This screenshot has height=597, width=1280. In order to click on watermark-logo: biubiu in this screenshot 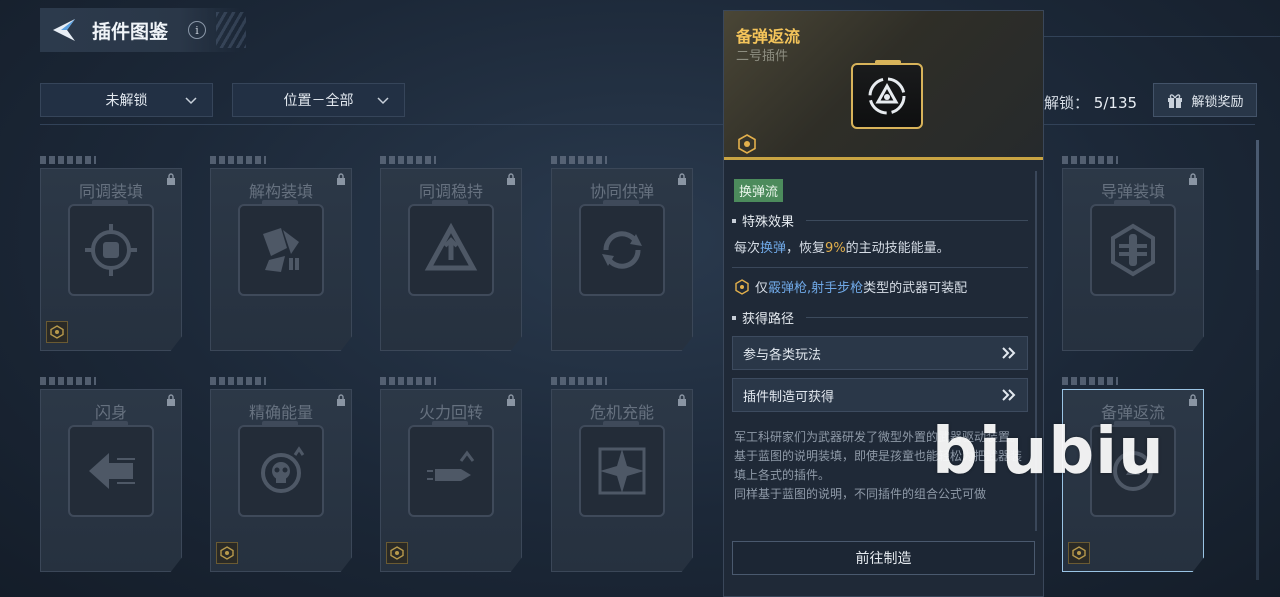, I will do `click(1048, 452)`.